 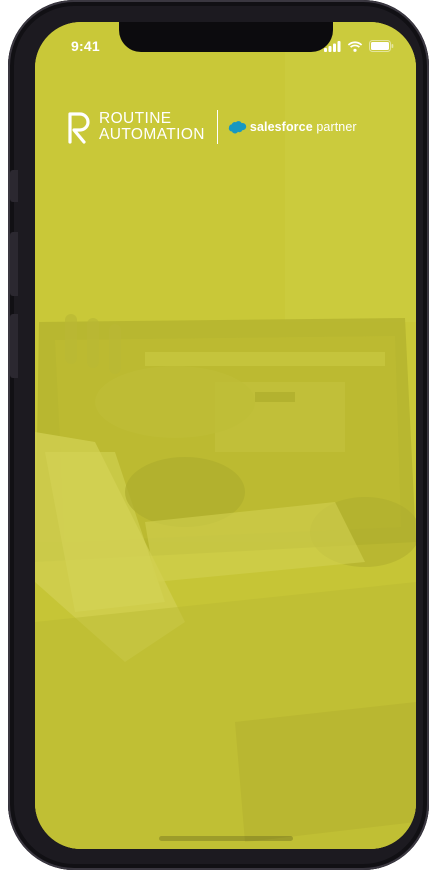 What do you see at coordinates (85, 46) in the screenshot?
I see `status-time: 9:41` at bounding box center [85, 46].